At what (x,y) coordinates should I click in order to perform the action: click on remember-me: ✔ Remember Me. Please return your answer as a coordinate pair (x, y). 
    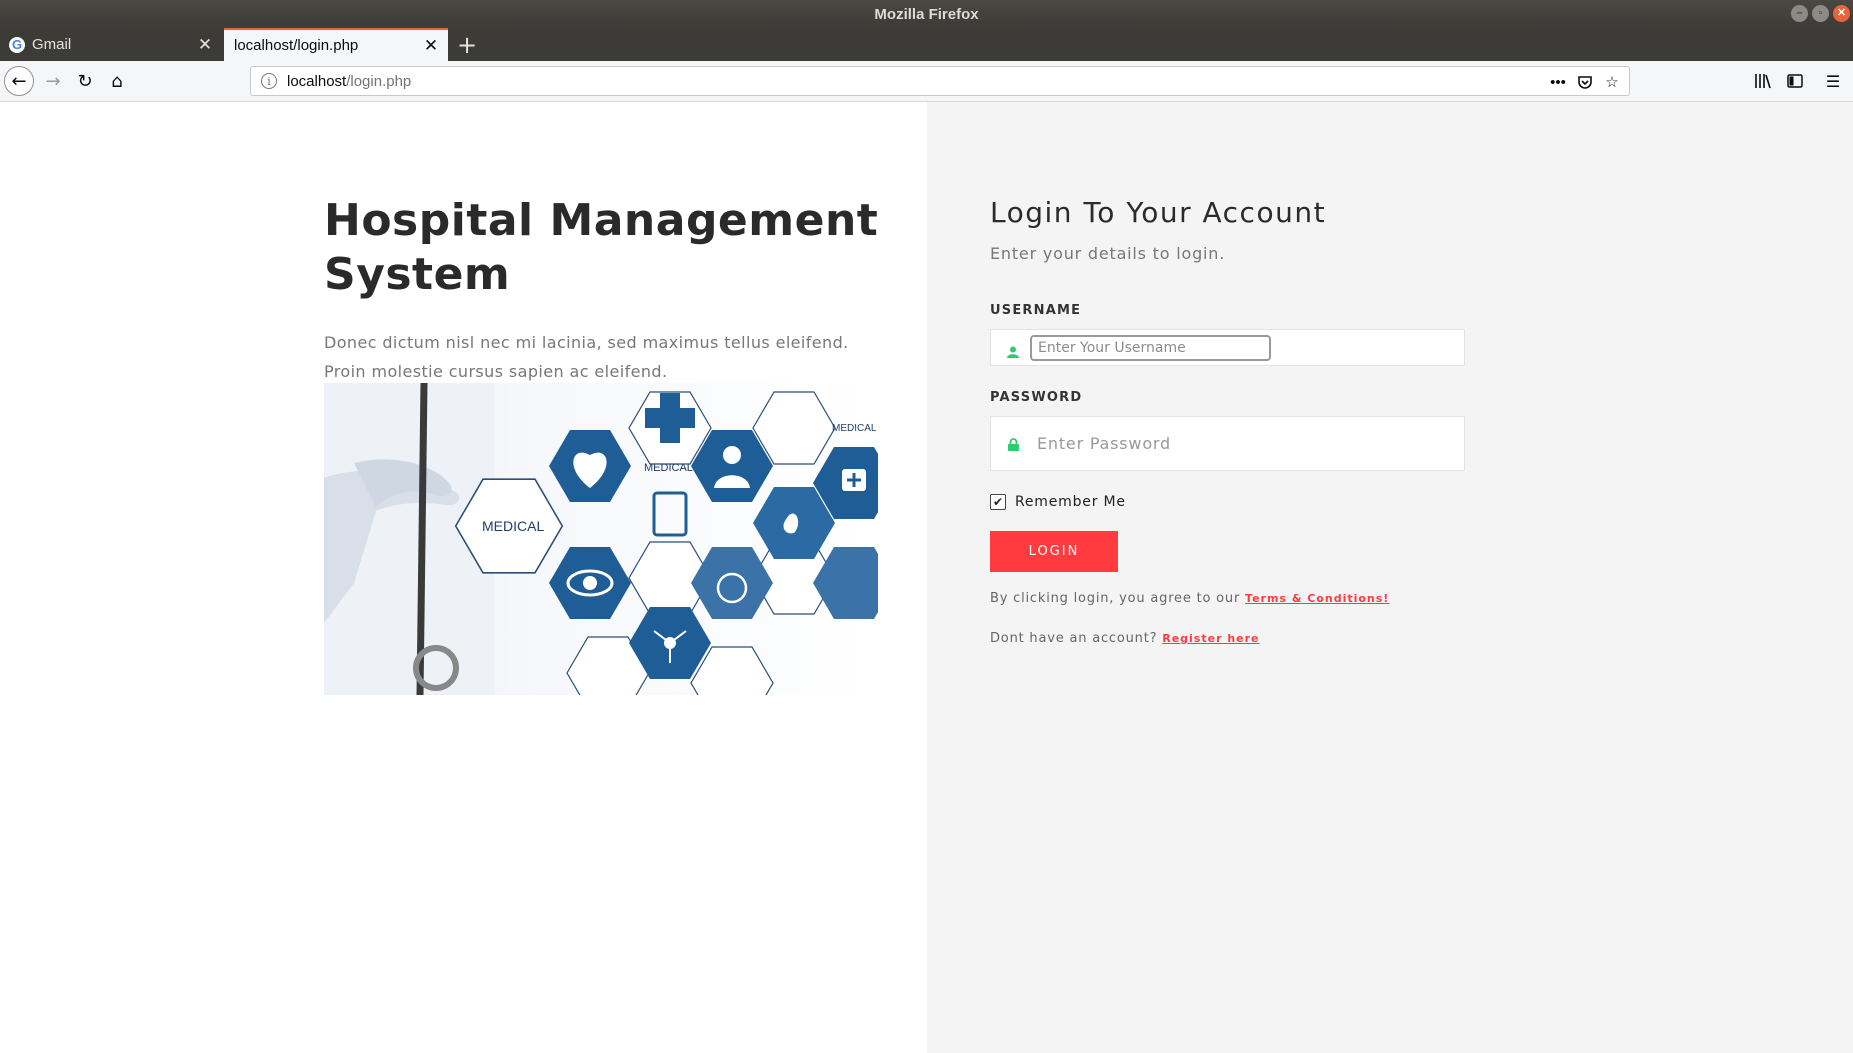
    Looking at the image, I should click on (1058, 502).